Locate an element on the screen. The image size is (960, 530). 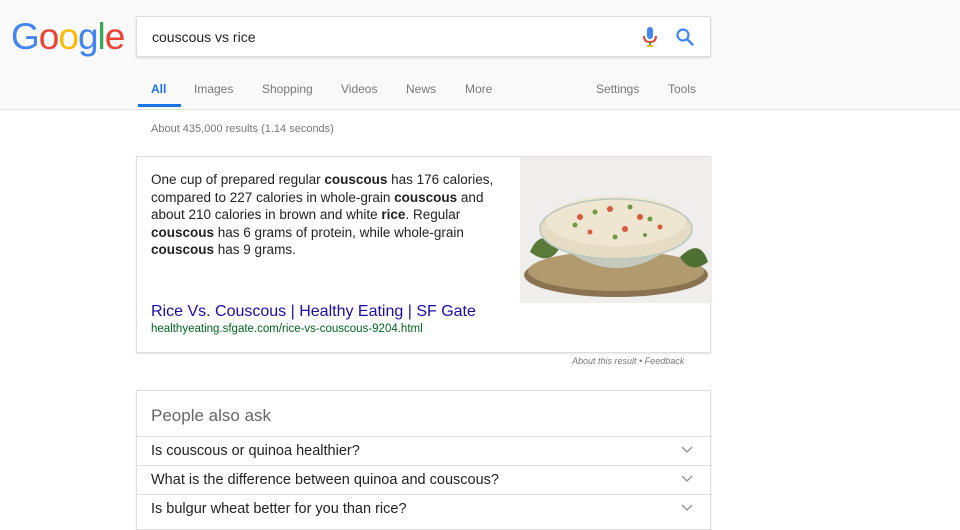
google-logo: Google is located at coordinates (68, 36).